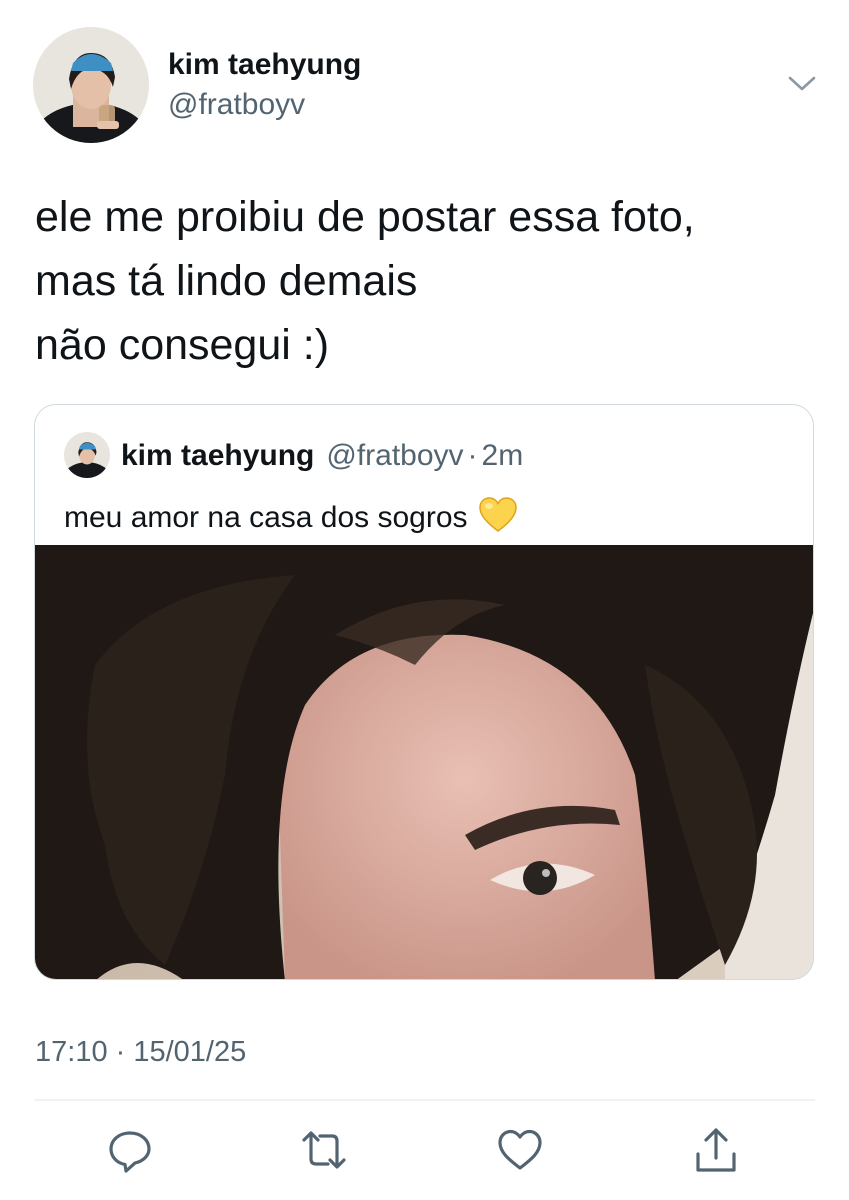 This screenshot has width=849, height=1200. What do you see at coordinates (140, 1052) in the screenshot?
I see `tweet-timestamp: 17:10 · 15/01/25` at bounding box center [140, 1052].